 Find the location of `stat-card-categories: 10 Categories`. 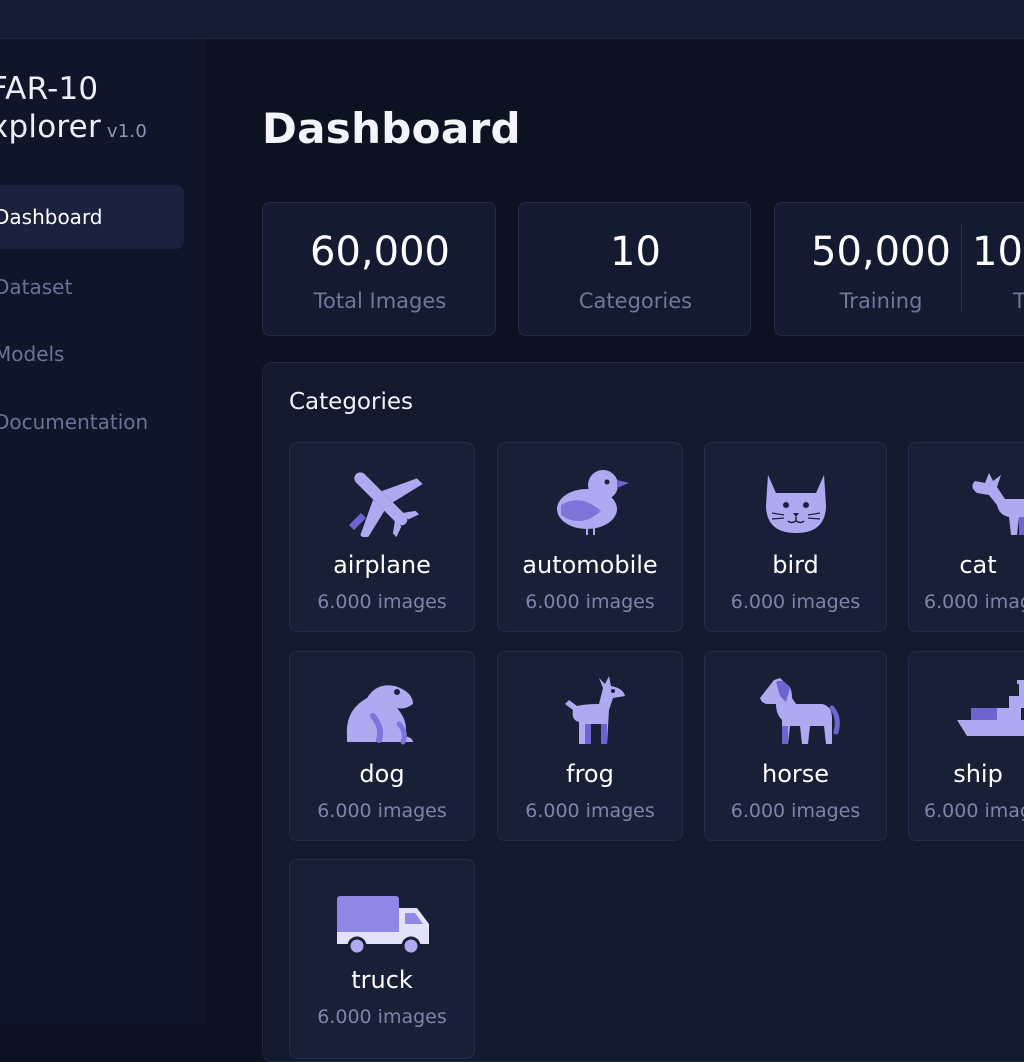

stat-card-categories: 10 Categories is located at coordinates (634, 269).